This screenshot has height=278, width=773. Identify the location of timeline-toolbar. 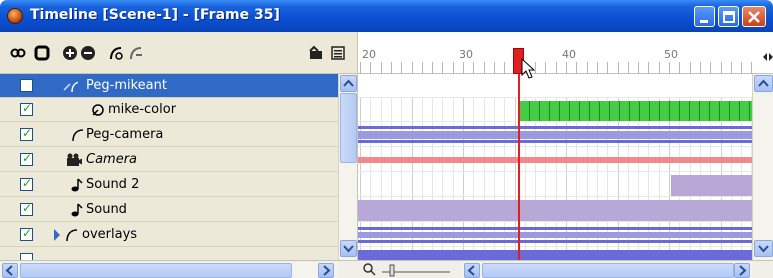
(178, 53).